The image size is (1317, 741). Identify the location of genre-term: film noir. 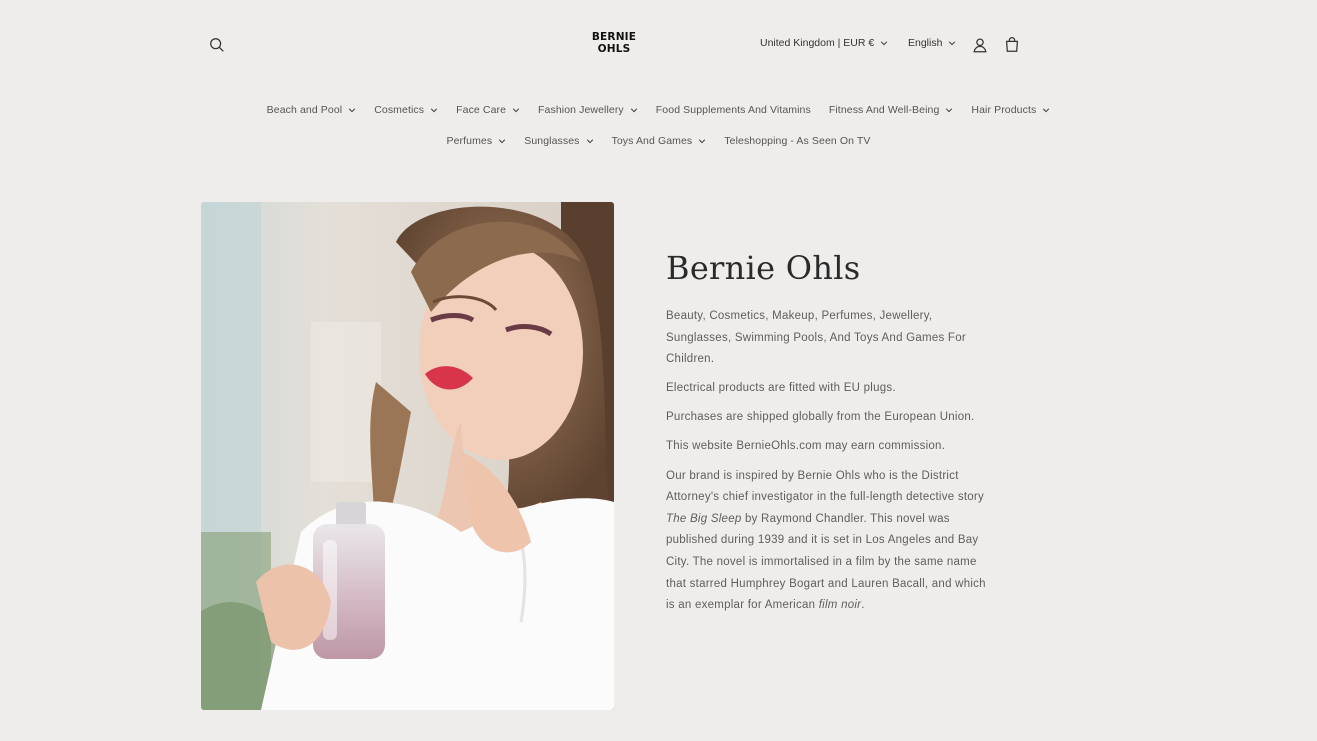
(840, 605).